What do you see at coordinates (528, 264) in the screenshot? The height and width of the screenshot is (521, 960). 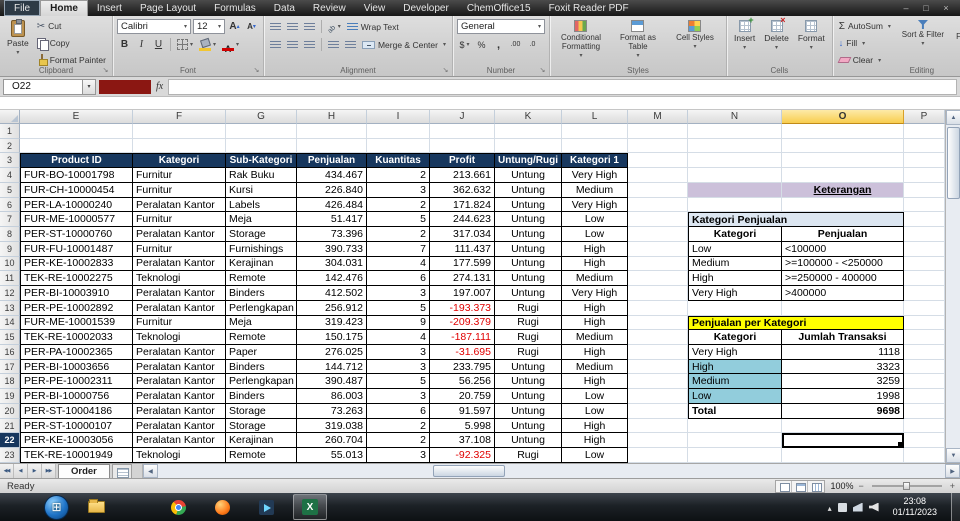 I see `cell-K10: Untung` at bounding box center [528, 264].